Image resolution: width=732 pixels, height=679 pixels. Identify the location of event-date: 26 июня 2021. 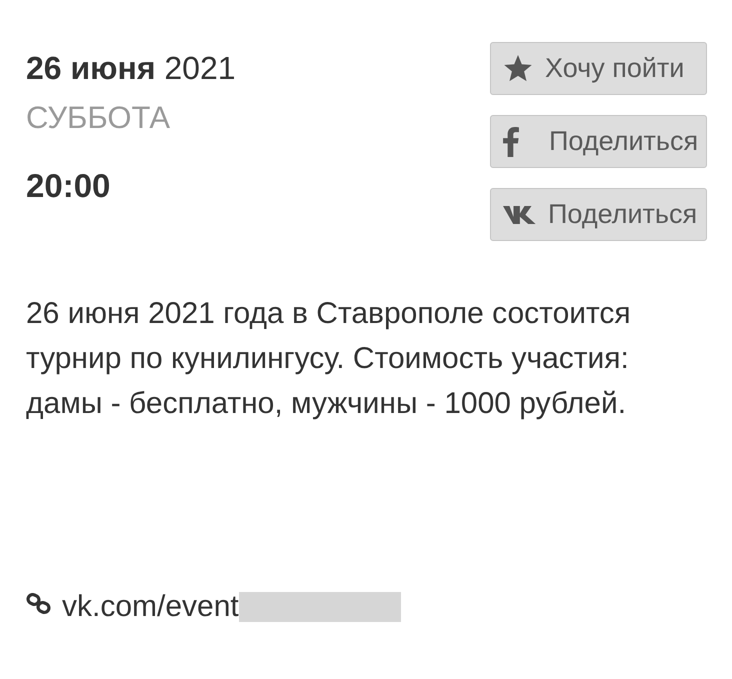
(131, 68).